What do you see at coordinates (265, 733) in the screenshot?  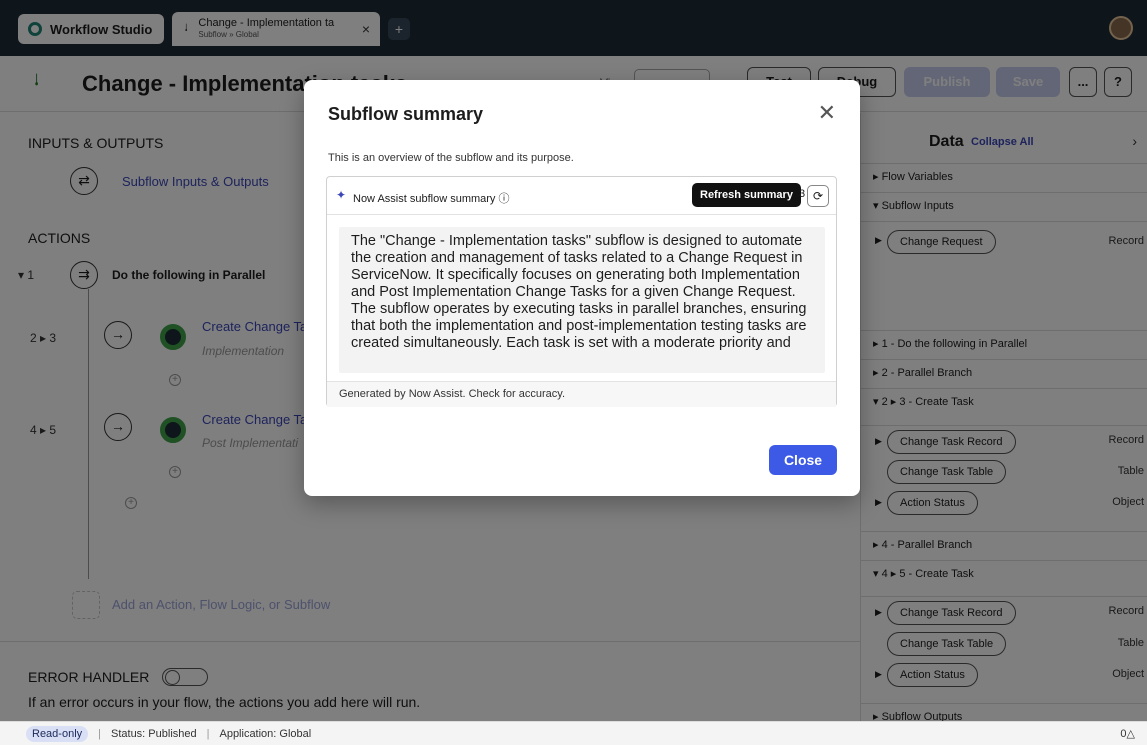 I see `application-text: Application: Global` at bounding box center [265, 733].